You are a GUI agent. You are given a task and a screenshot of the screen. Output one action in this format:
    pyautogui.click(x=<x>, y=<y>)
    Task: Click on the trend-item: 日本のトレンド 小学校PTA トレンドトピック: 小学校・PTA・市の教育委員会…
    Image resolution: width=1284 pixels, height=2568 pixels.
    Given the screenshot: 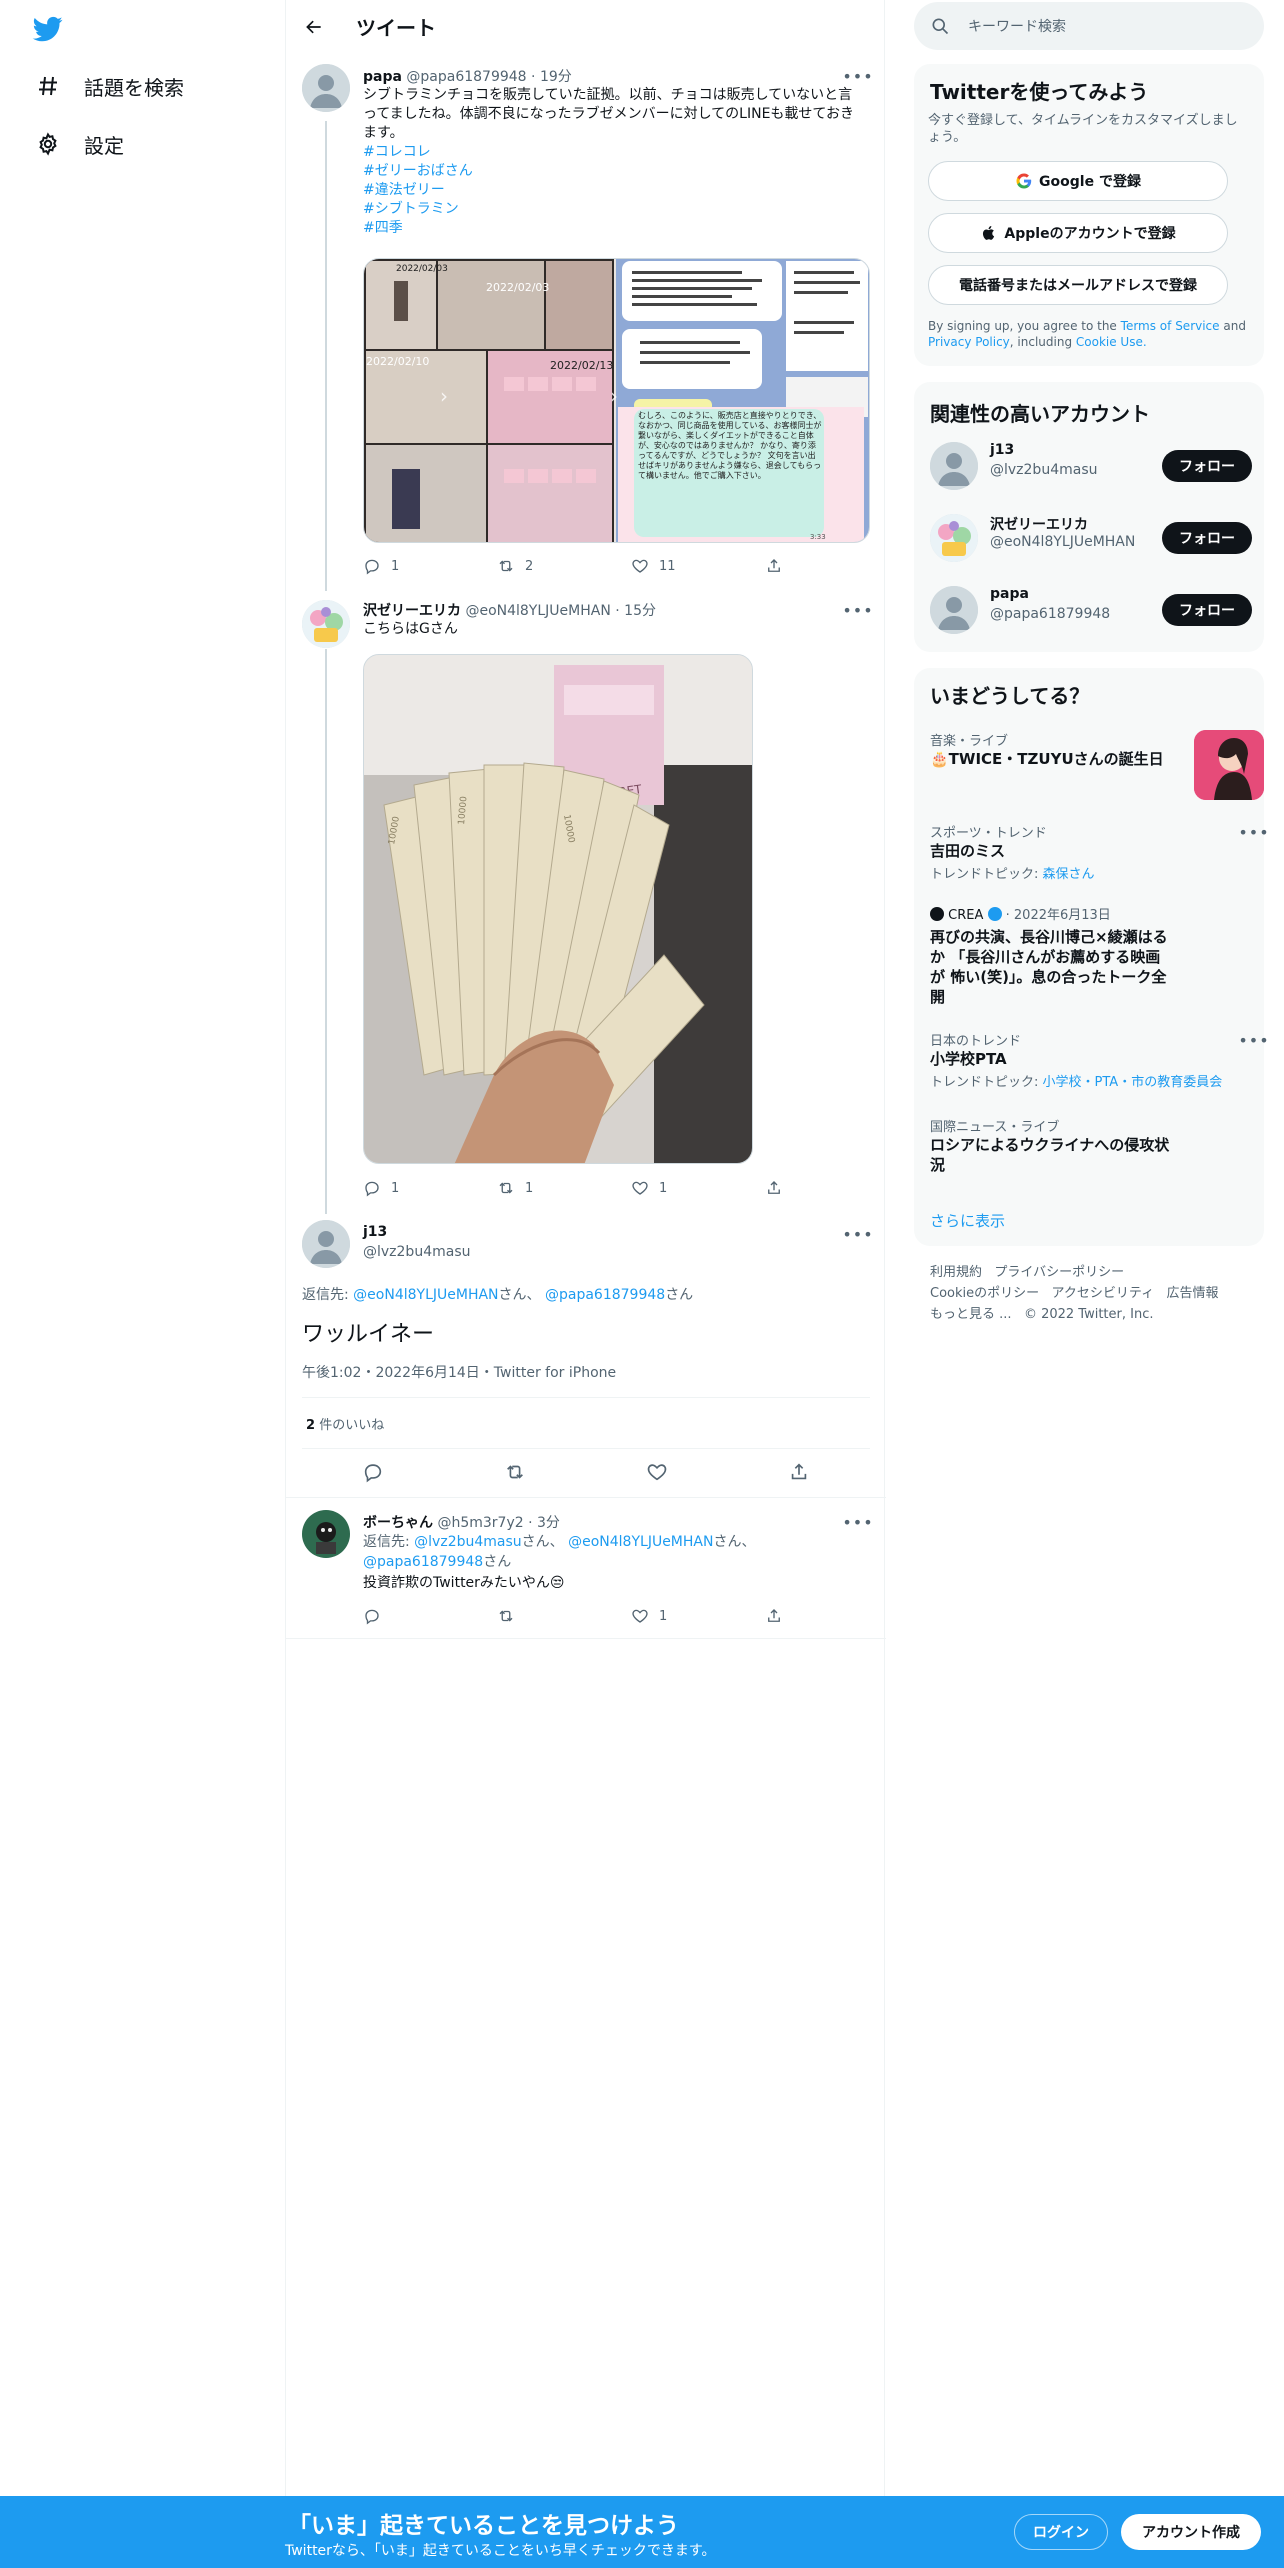 What is the action you would take?
    pyautogui.click(x=1099, y=1060)
    